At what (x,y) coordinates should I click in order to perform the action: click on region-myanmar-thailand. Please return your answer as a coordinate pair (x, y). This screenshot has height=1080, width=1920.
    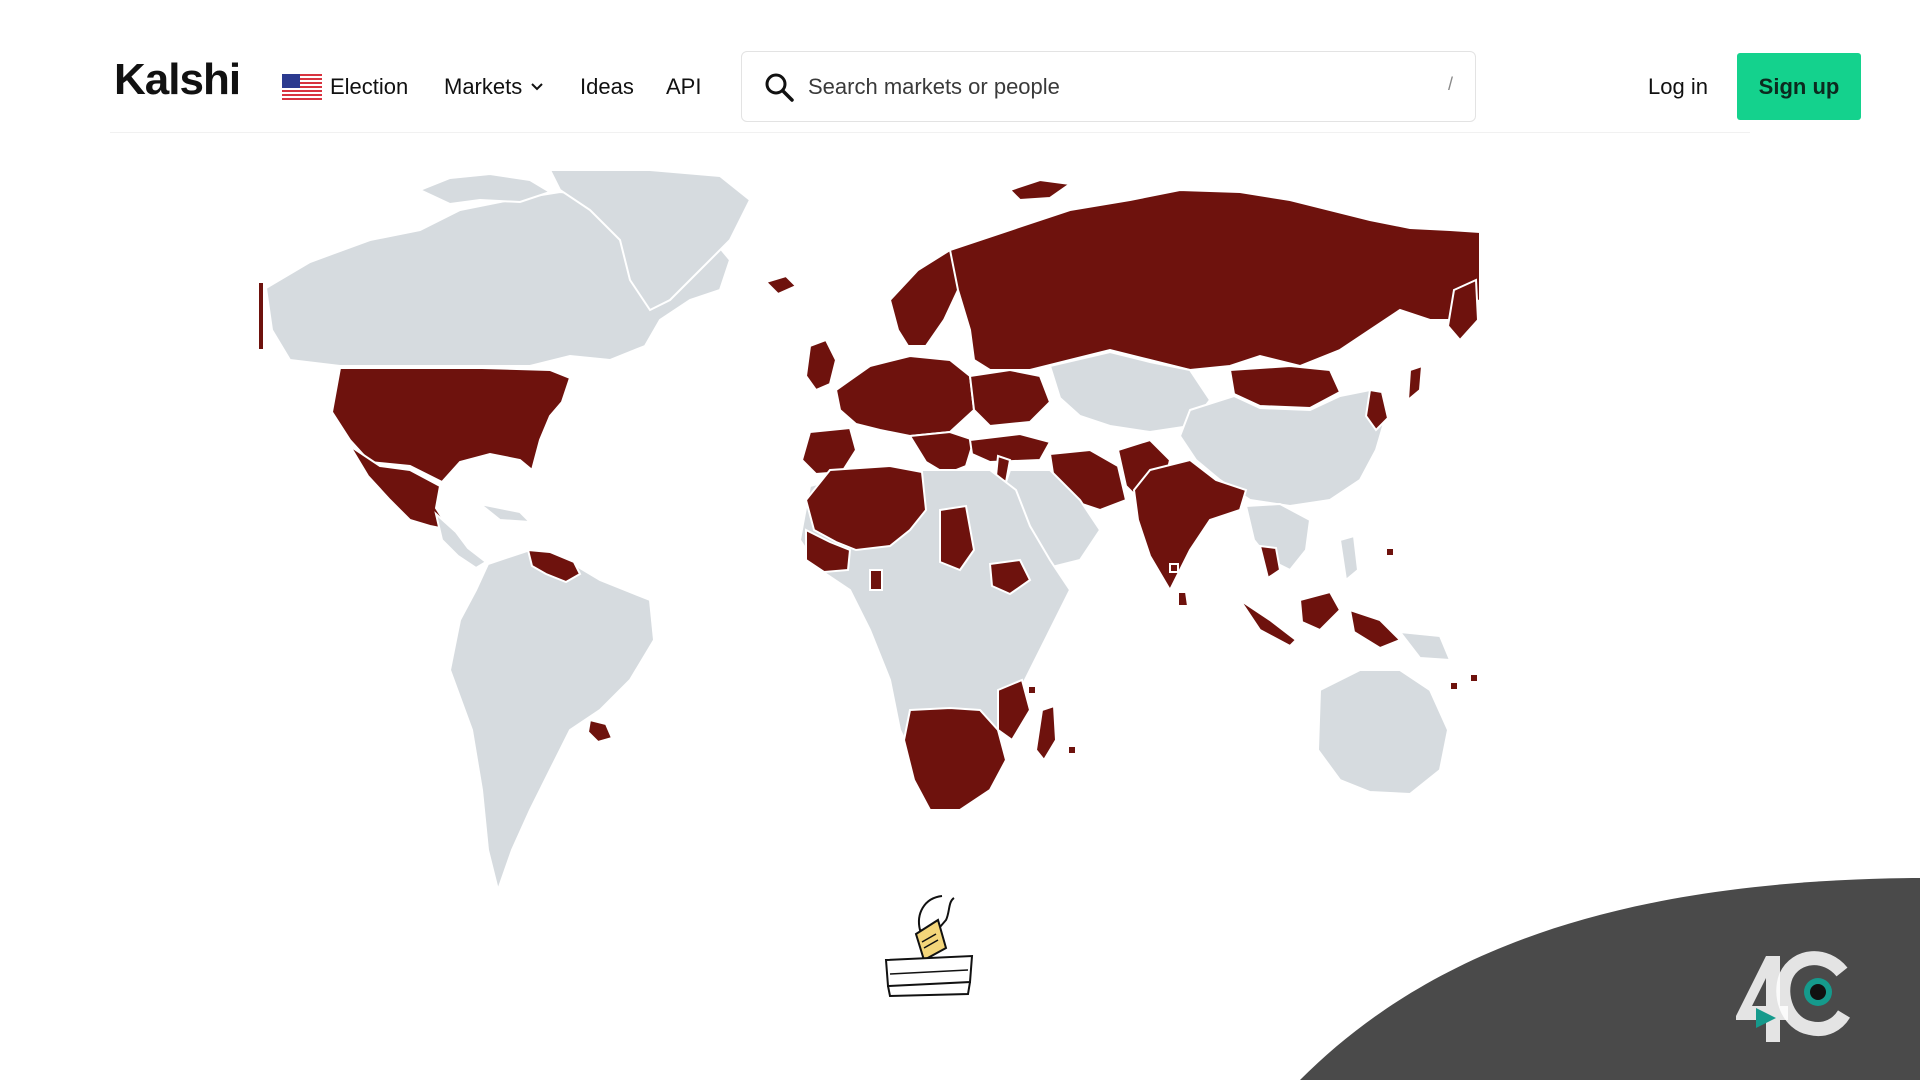
    Looking at the image, I should click on (1270, 562).